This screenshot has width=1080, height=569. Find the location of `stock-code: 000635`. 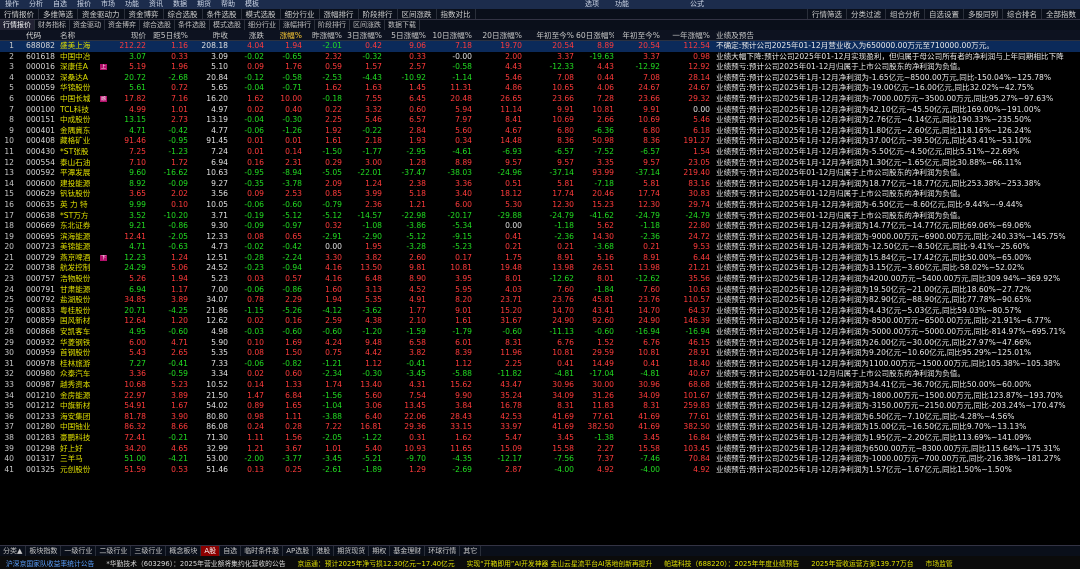

stock-code: 000635 is located at coordinates (45, 205).